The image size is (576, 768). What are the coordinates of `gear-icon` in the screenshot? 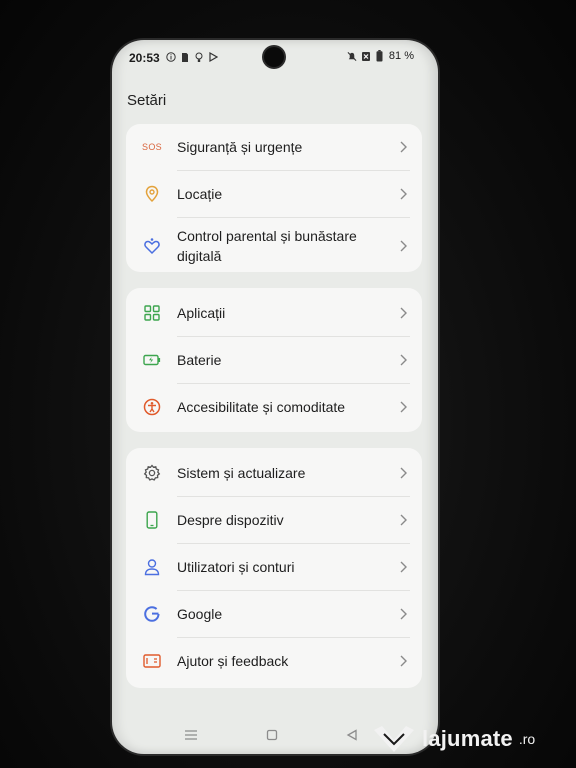 It's located at (152, 473).